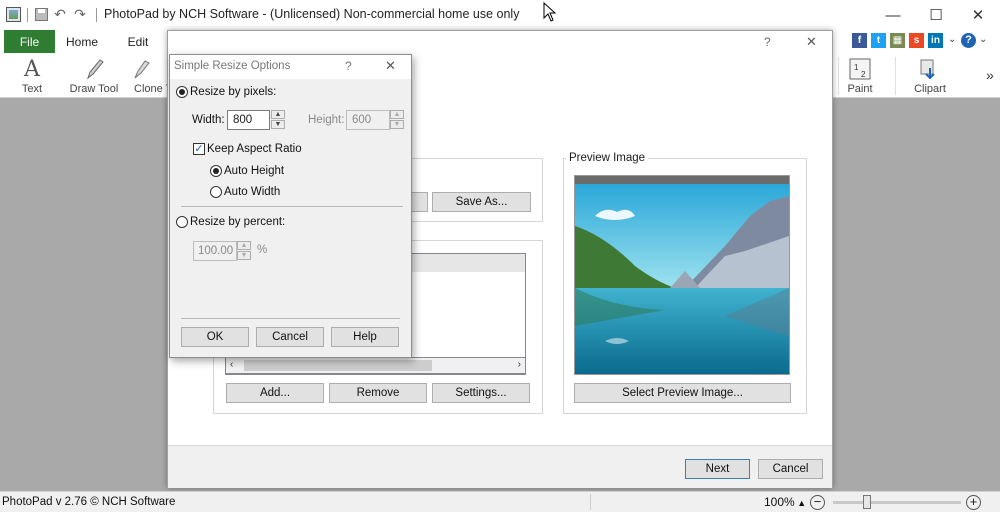 This screenshot has width=1000, height=512. Describe the element at coordinates (348, 66) in the screenshot. I see `dialog-help-button: ?` at that location.